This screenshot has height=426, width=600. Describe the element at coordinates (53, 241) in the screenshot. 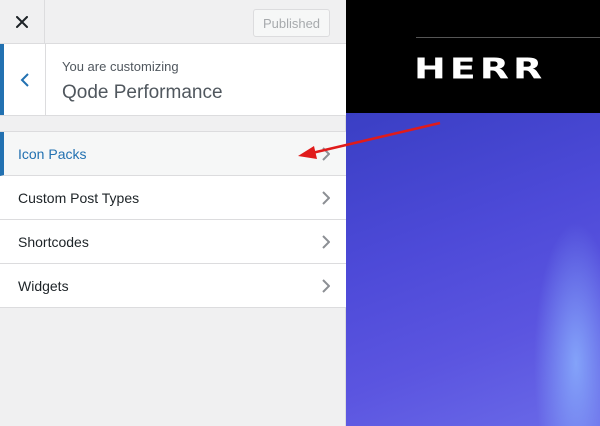

I see `section-item-label: Shortcodes` at that location.